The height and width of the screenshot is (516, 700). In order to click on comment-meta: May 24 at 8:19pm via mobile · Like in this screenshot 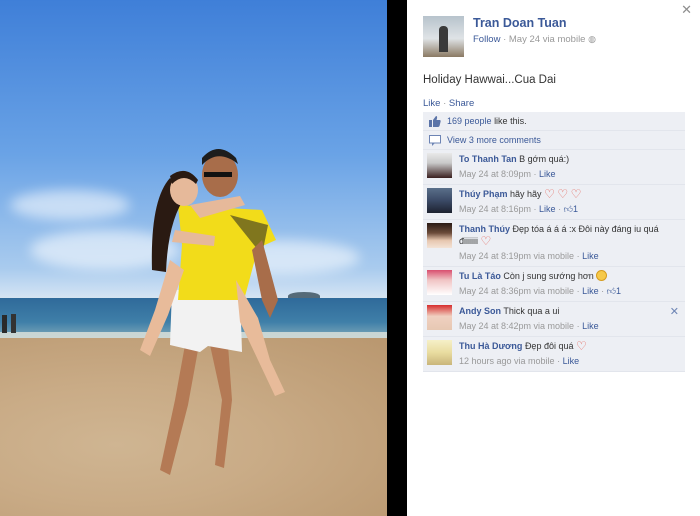, I will do `click(529, 256)`.